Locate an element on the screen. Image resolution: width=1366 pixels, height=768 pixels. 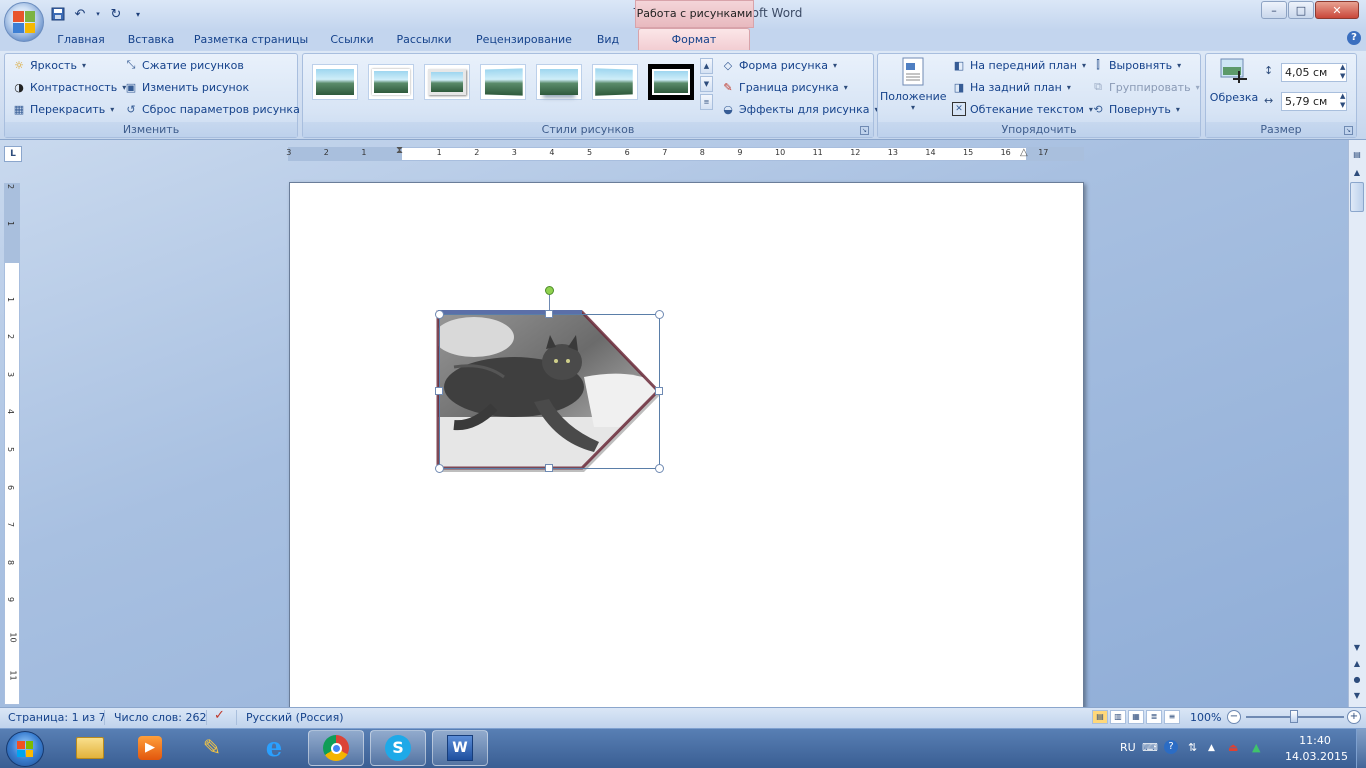
help-tray-icon: ? is located at coordinates (1171, 747).